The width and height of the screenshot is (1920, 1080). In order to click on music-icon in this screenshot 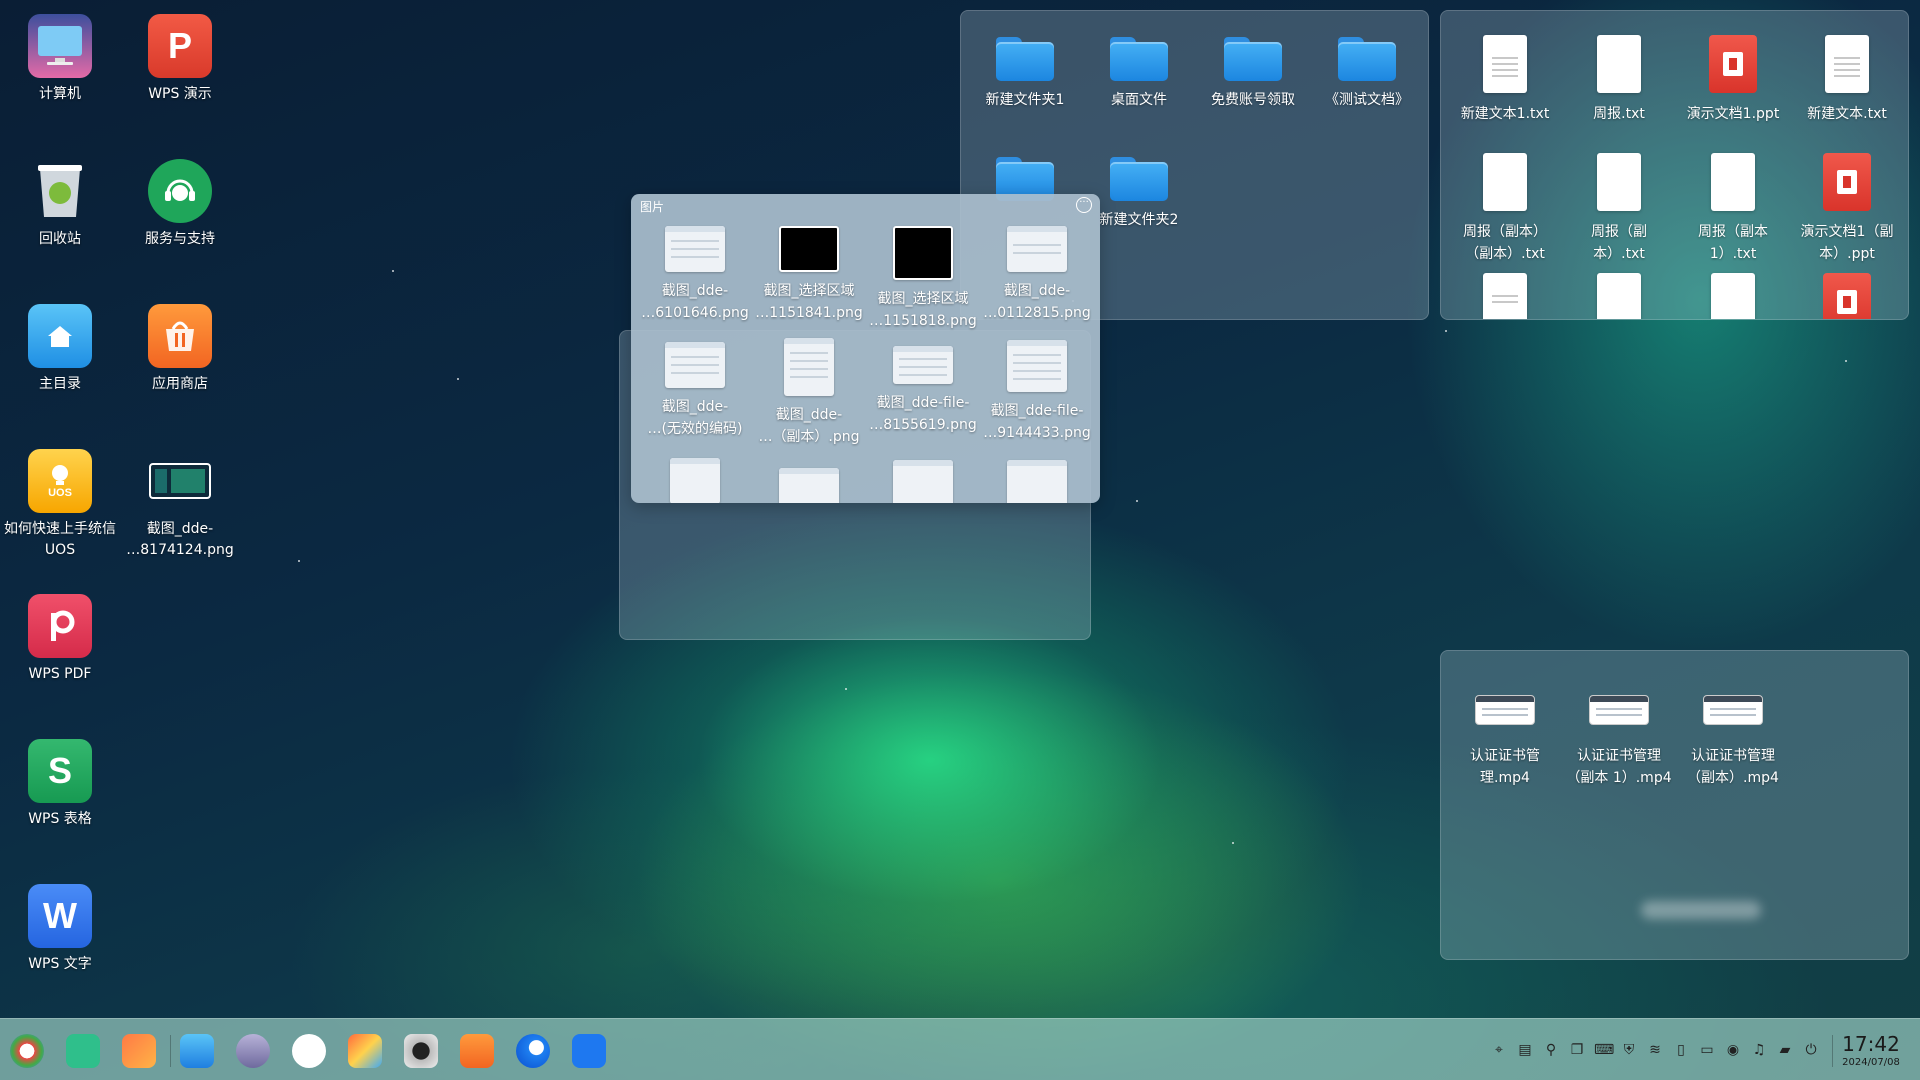, I will do `click(421, 1051)`.